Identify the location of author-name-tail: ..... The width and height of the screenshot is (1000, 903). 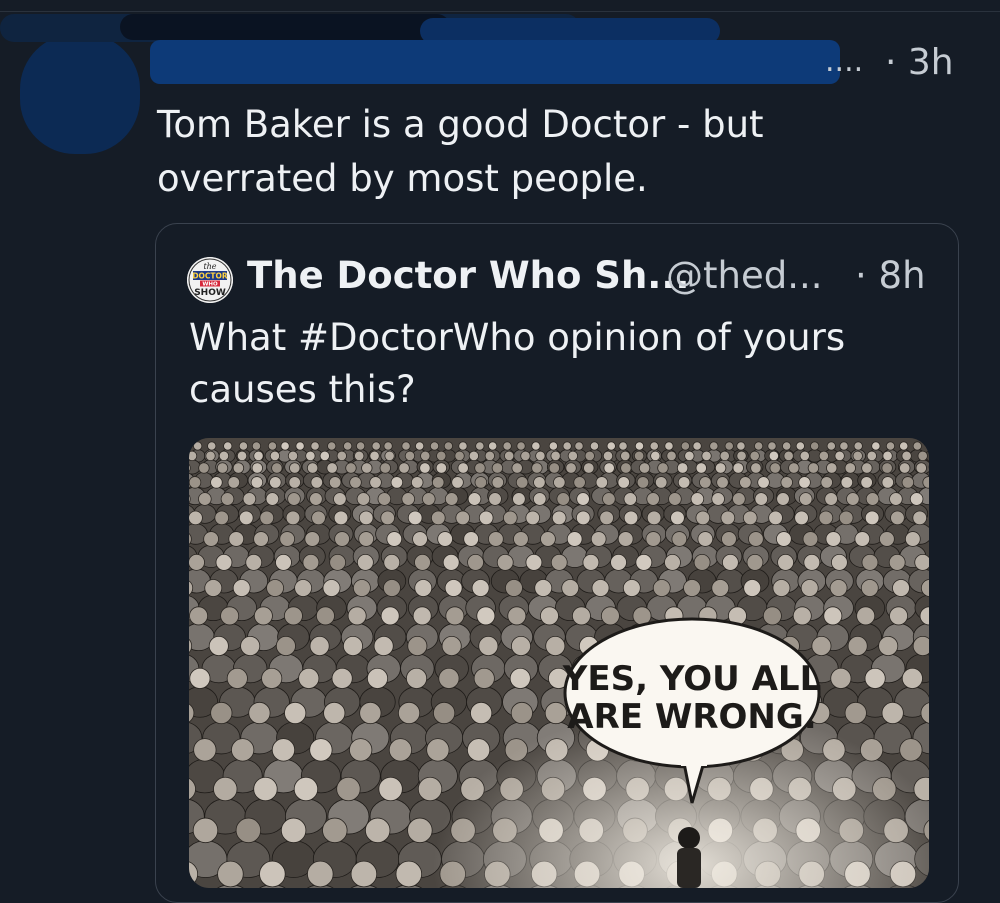
(844, 61).